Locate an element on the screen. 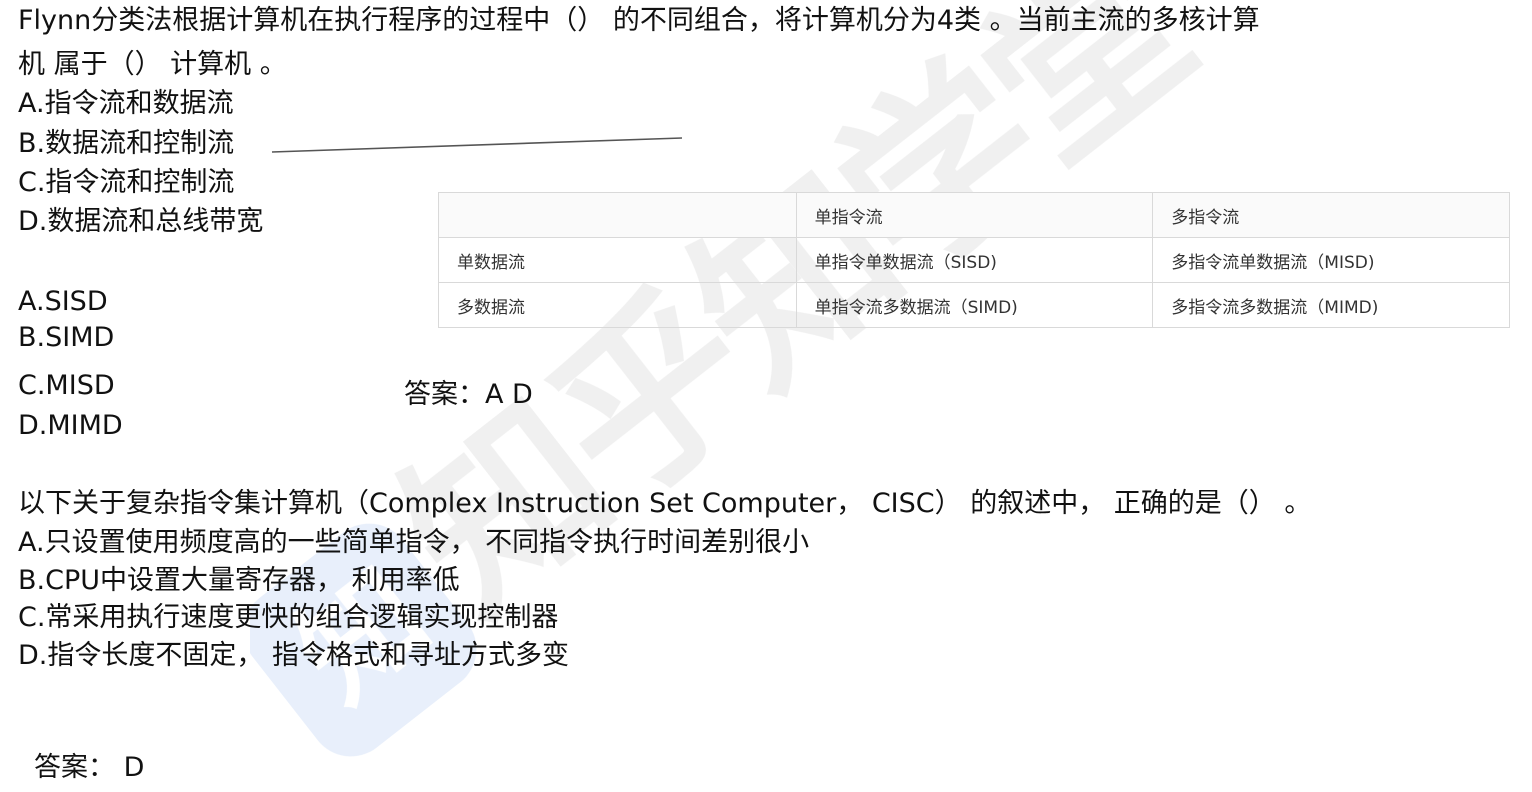 Image resolution: width=1532 pixels, height=792 pixels. table-header-cell is located at coordinates (617, 215).